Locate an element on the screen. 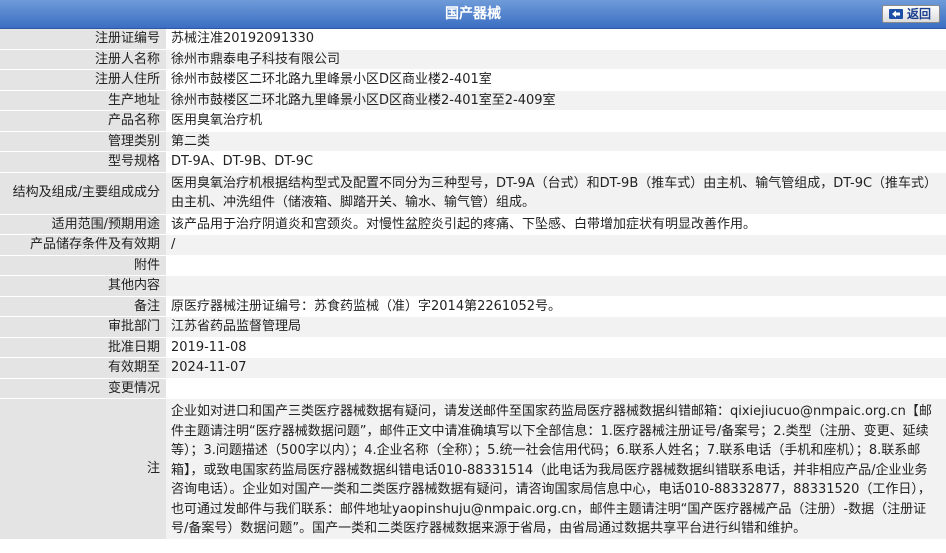 The image size is (946, 553). field-value: 徐州市鼓楼区二环北路九里峰景小区D区商业楼2-401室 is located at coordinates (556, 80).